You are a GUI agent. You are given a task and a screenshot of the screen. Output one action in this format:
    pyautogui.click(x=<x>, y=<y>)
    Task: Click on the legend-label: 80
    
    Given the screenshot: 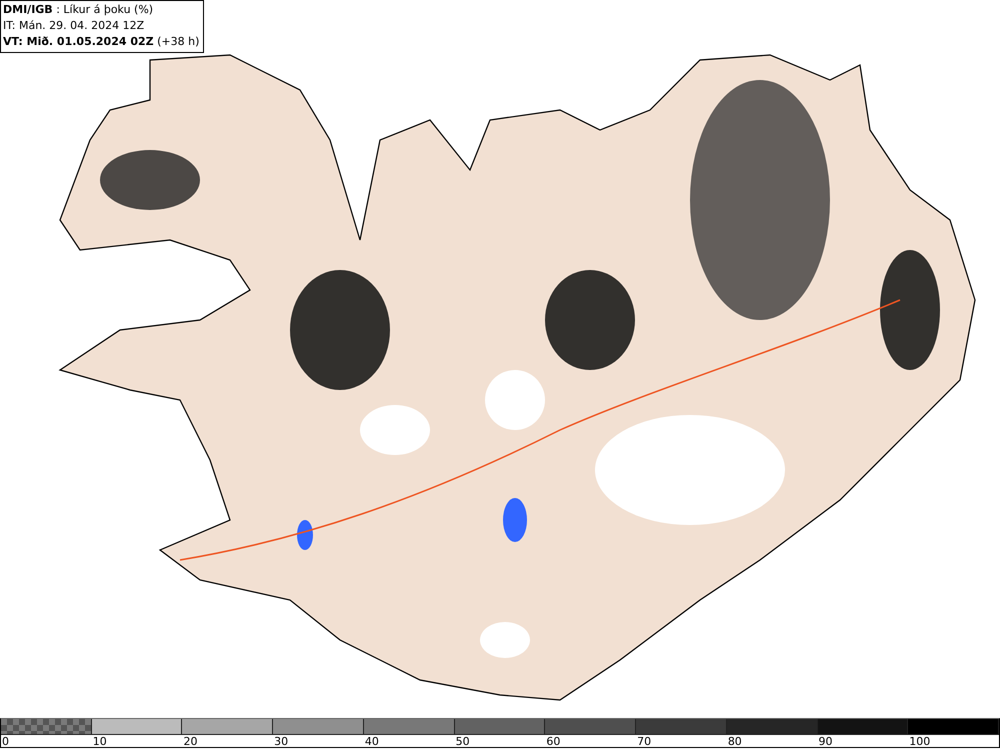 What is the action you would take?
    pyautogui.click(x=734, y=742)
    